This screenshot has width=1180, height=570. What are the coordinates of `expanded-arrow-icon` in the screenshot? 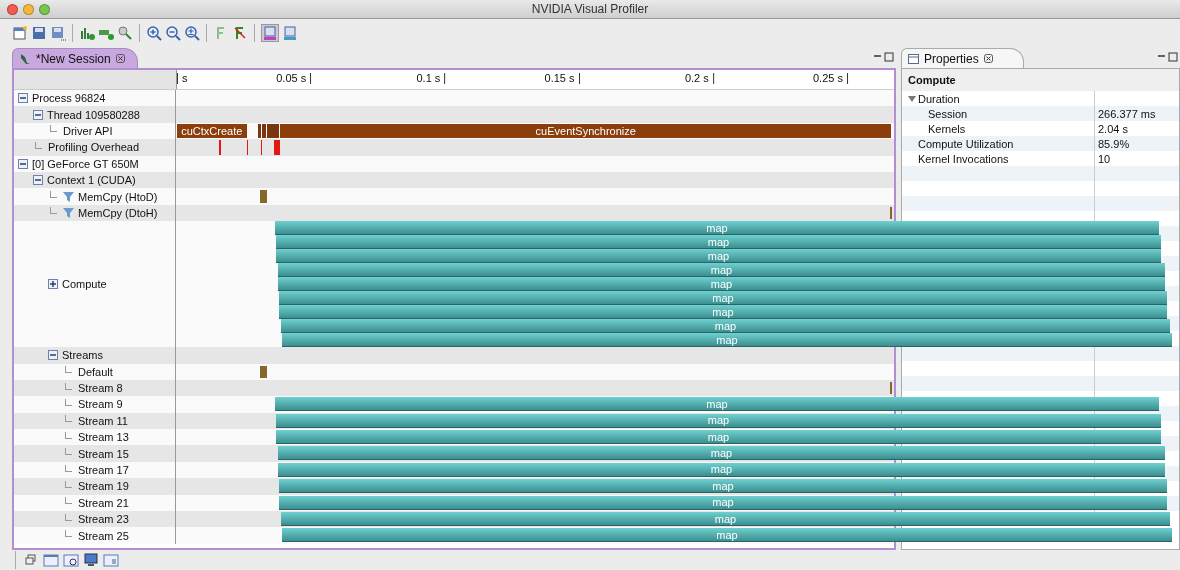 It's located at (912, 98).